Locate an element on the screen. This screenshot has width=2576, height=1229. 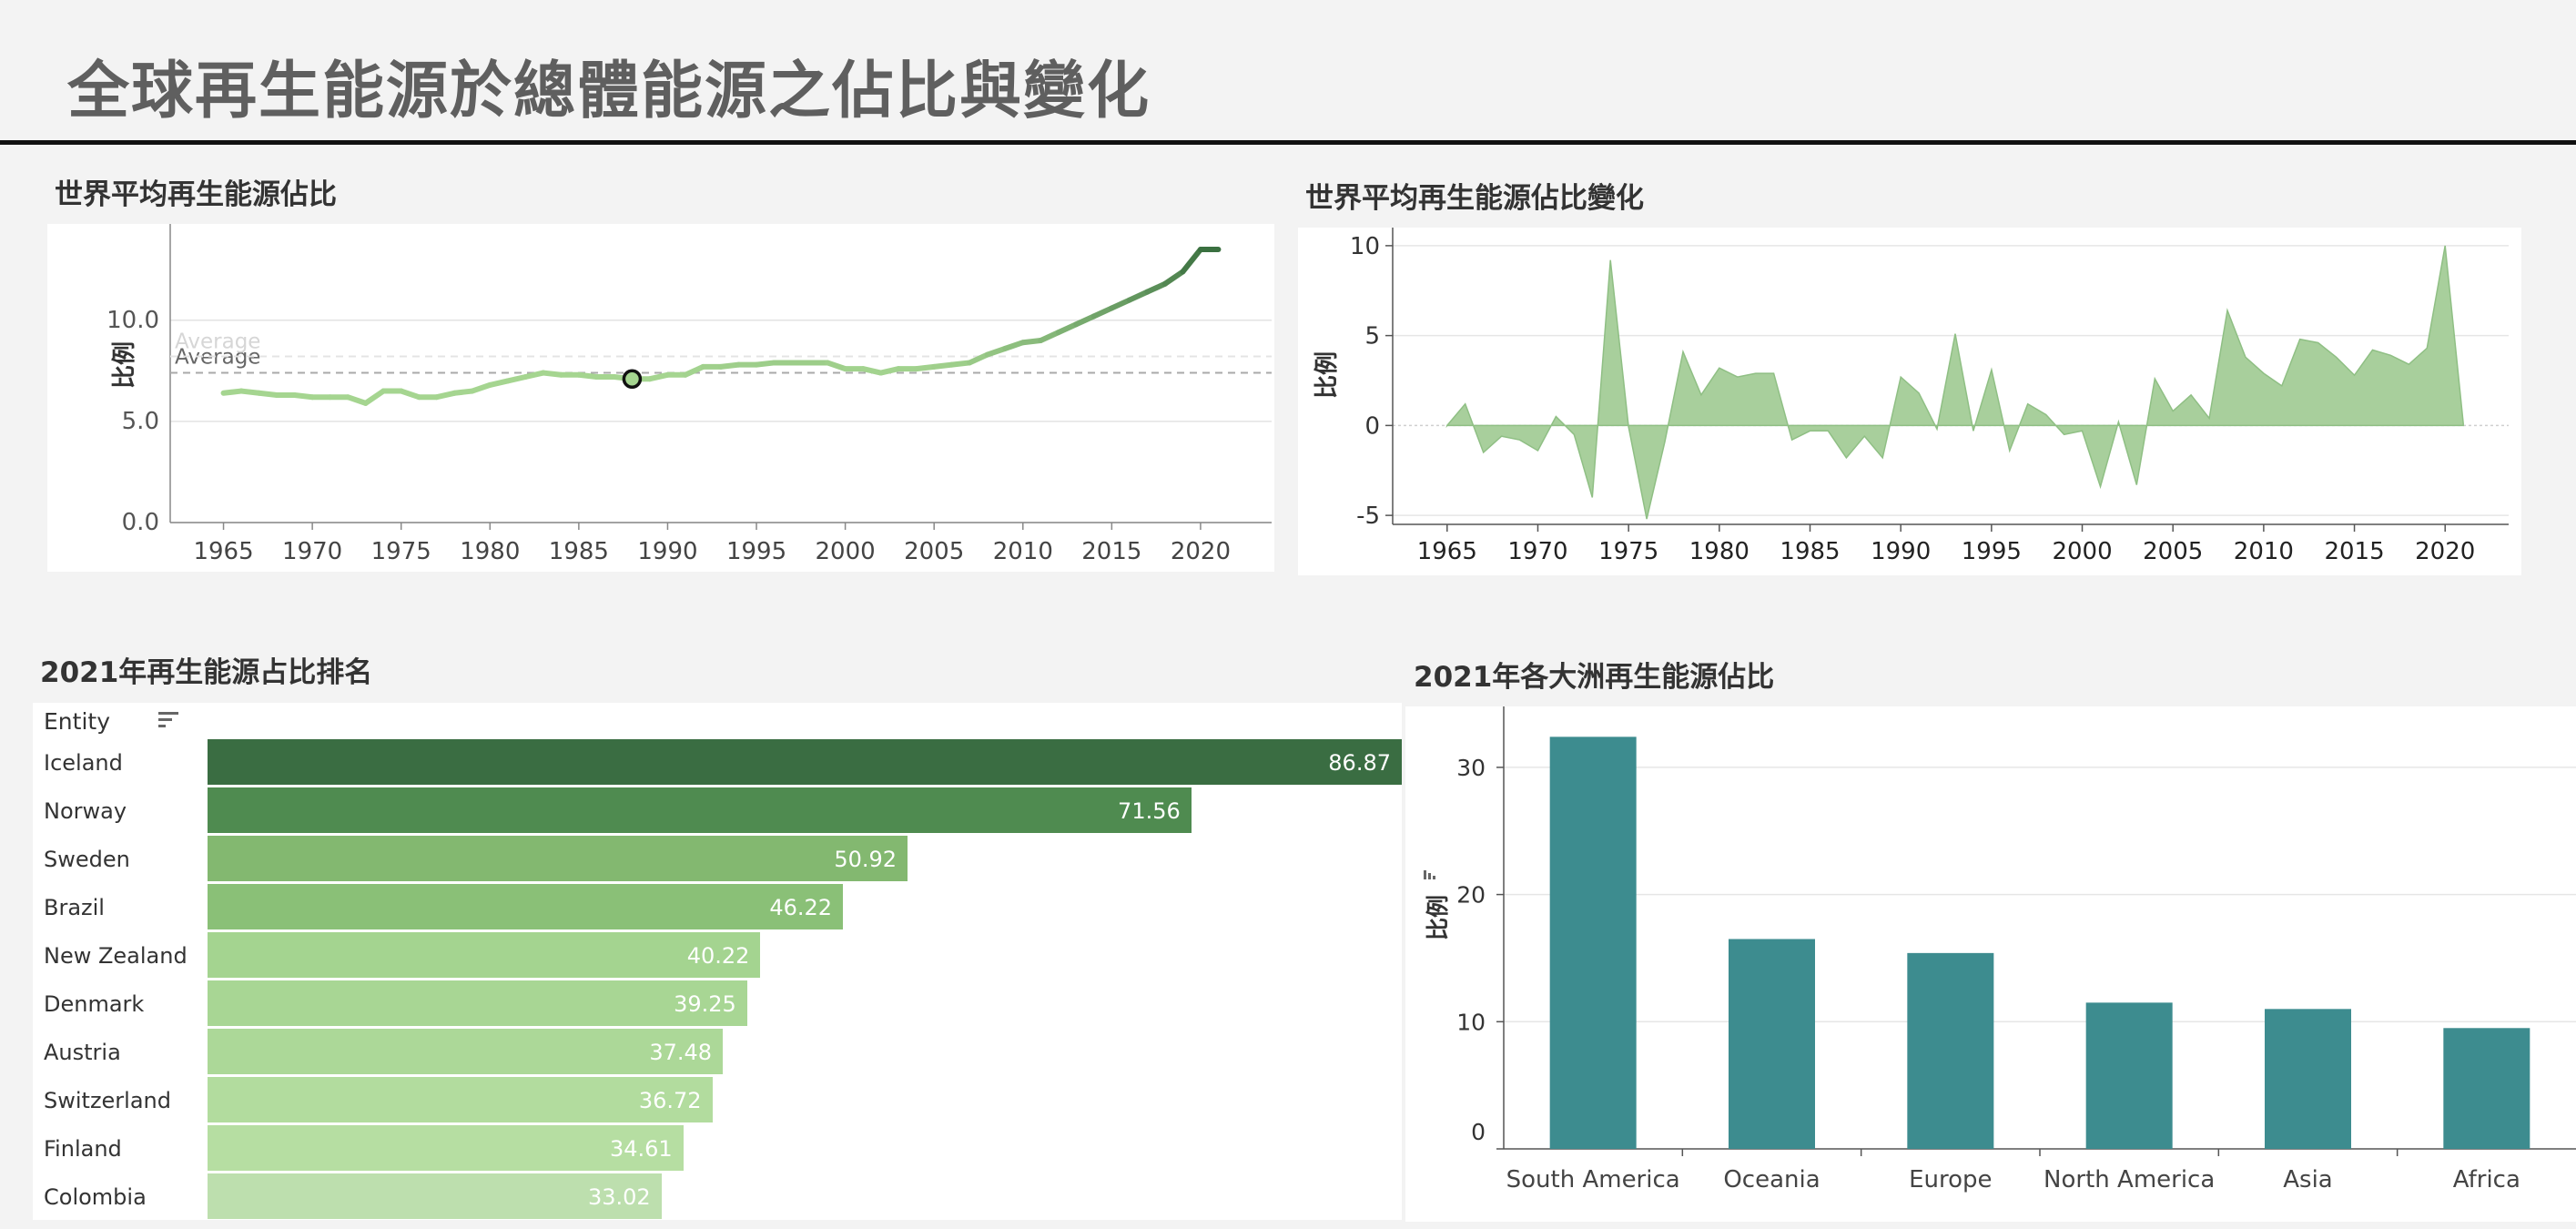
value-label: 39.25 is located at coordinates (705, 1004).